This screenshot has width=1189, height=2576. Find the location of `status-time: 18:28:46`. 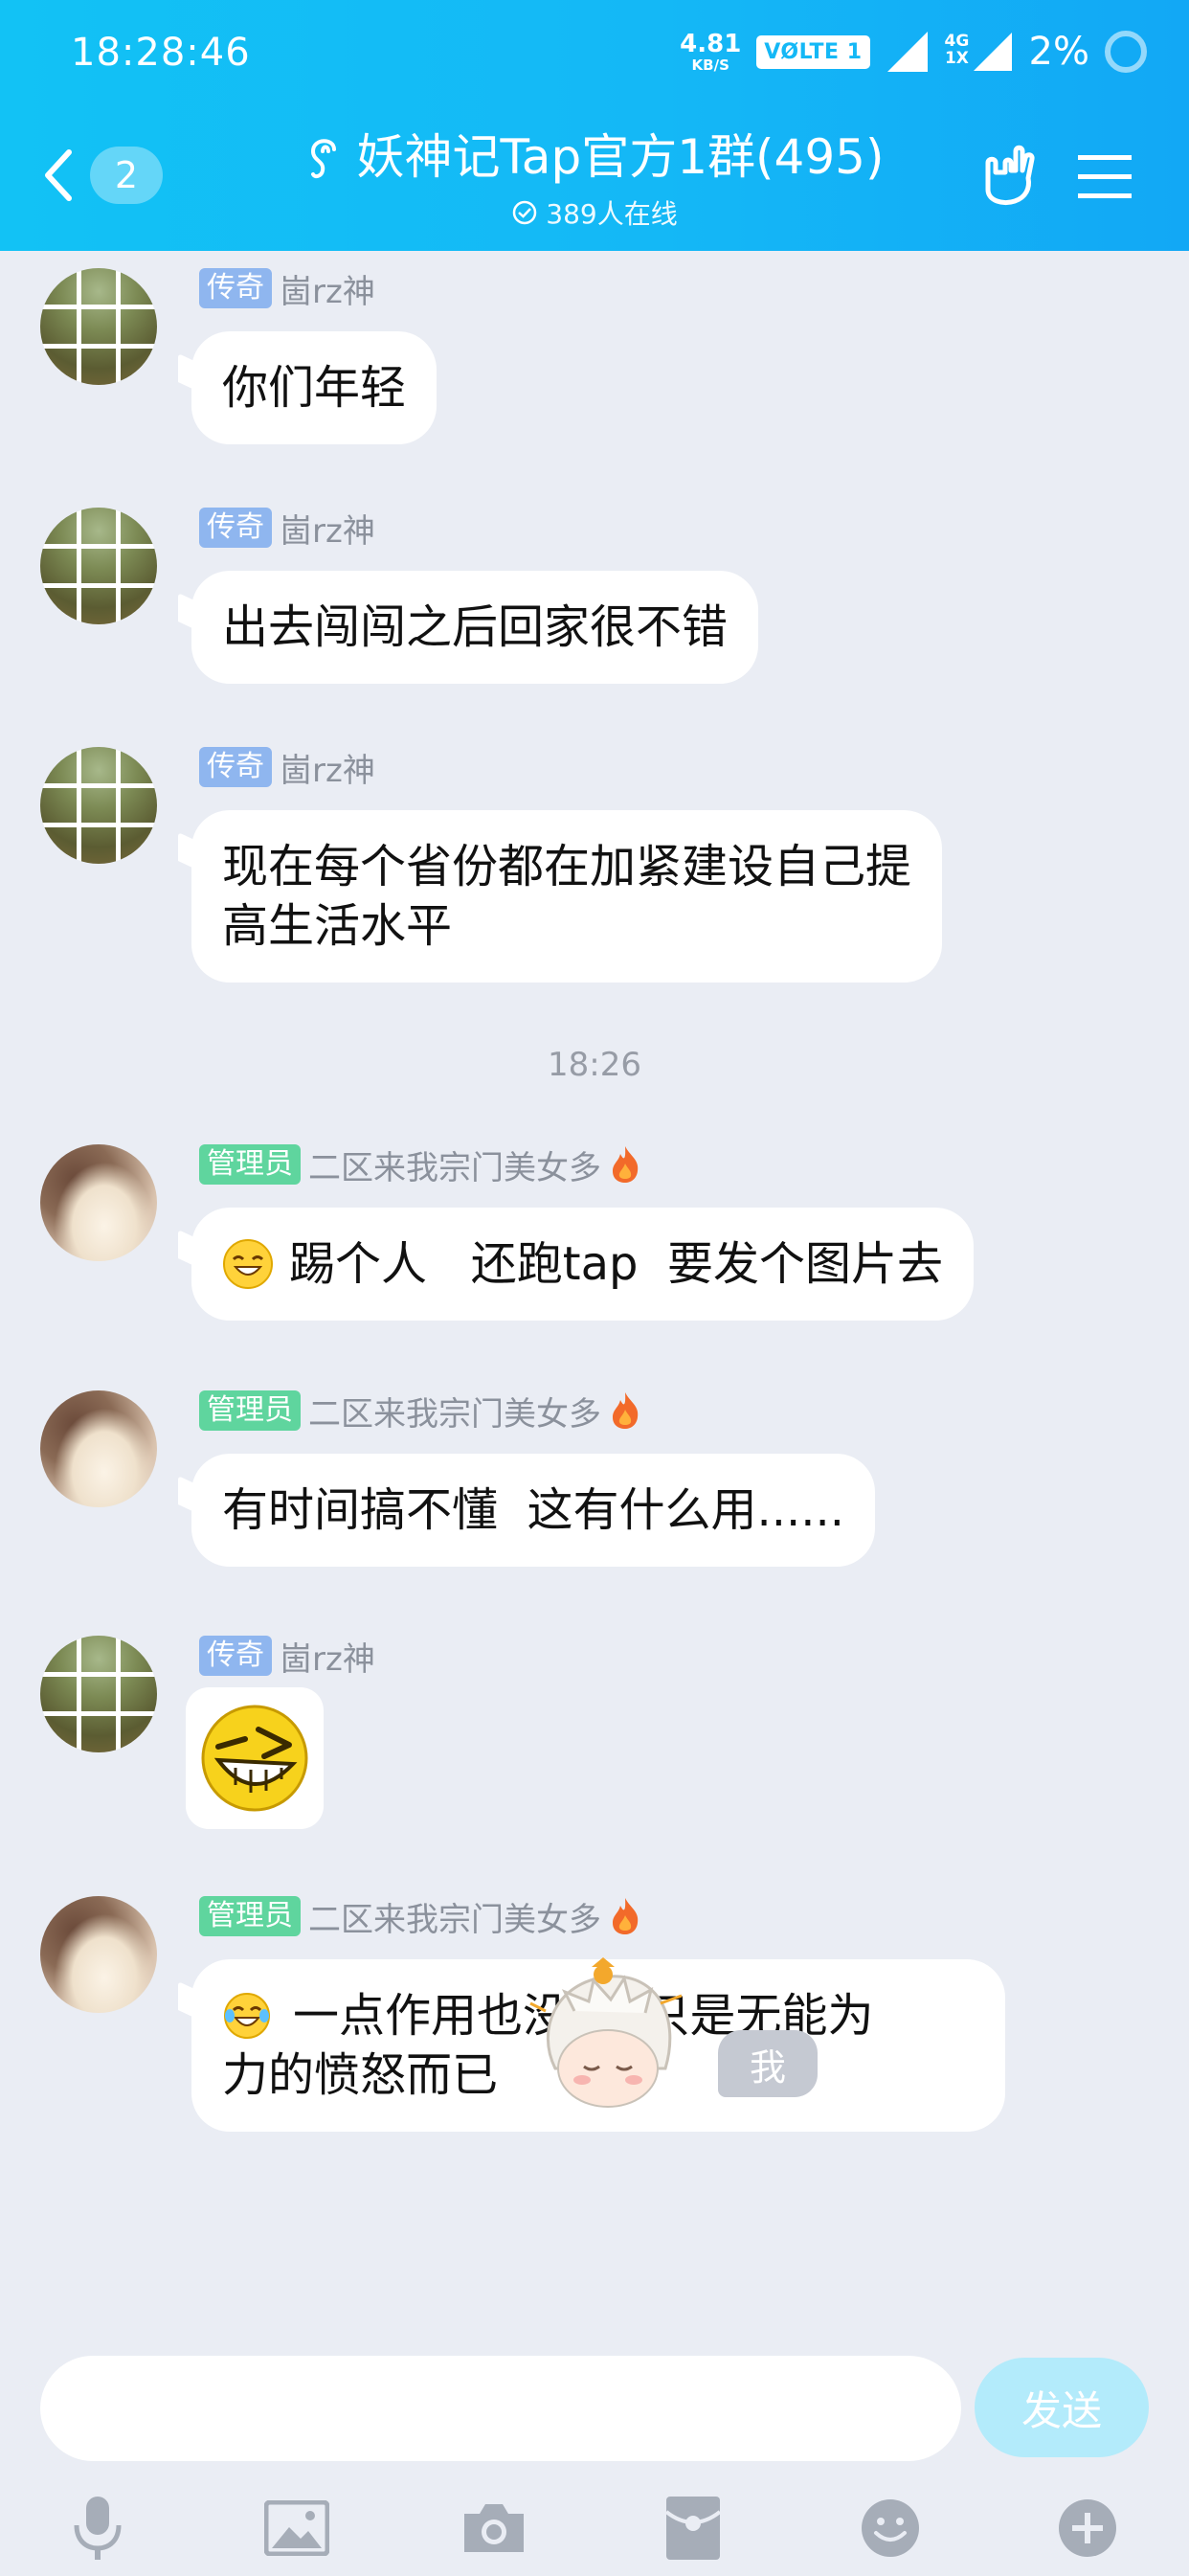

status-time: 18:28:46 is located at coordinates (161, 53).